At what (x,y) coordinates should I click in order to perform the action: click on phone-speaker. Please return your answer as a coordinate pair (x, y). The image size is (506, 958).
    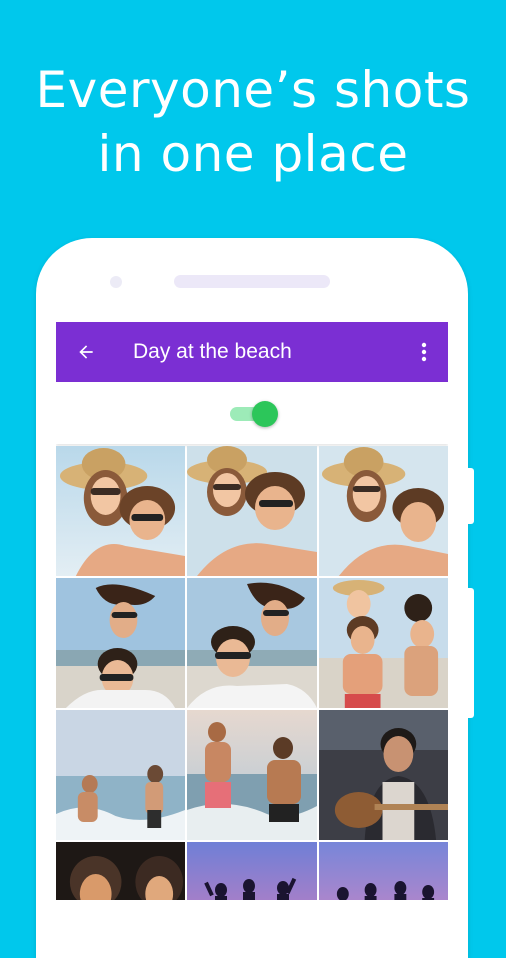
    Looking at the image, I should click on (252, 281).